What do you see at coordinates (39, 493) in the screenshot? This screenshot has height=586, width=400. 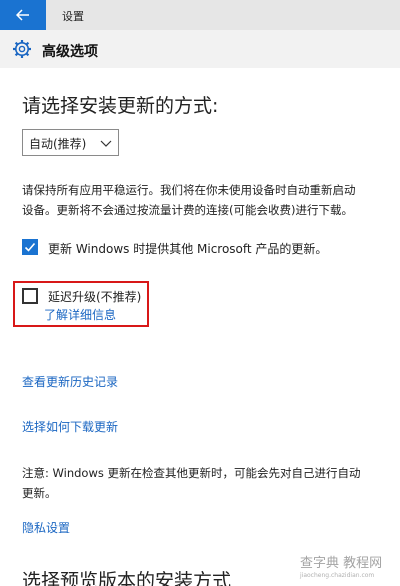 I see `note-line-2: 更新。` at bounding box center [39, 493].